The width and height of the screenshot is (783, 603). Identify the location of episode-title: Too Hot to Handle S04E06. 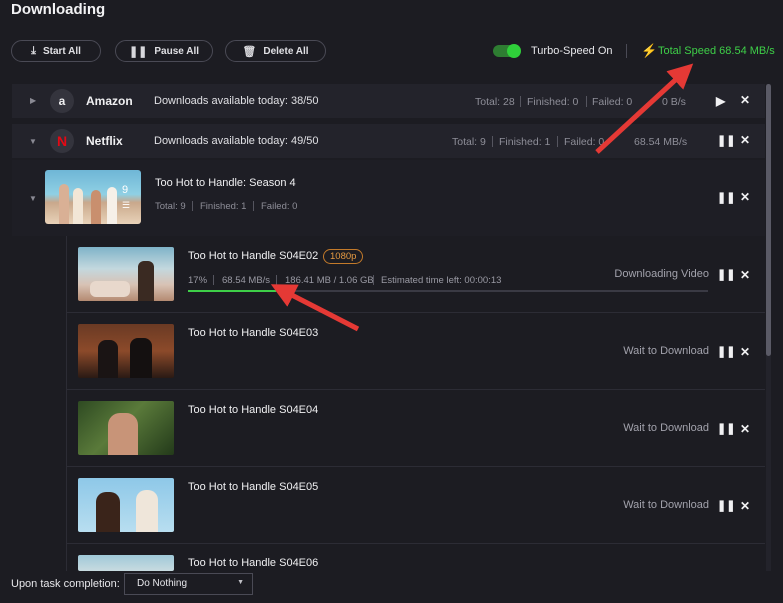
(253, 563).